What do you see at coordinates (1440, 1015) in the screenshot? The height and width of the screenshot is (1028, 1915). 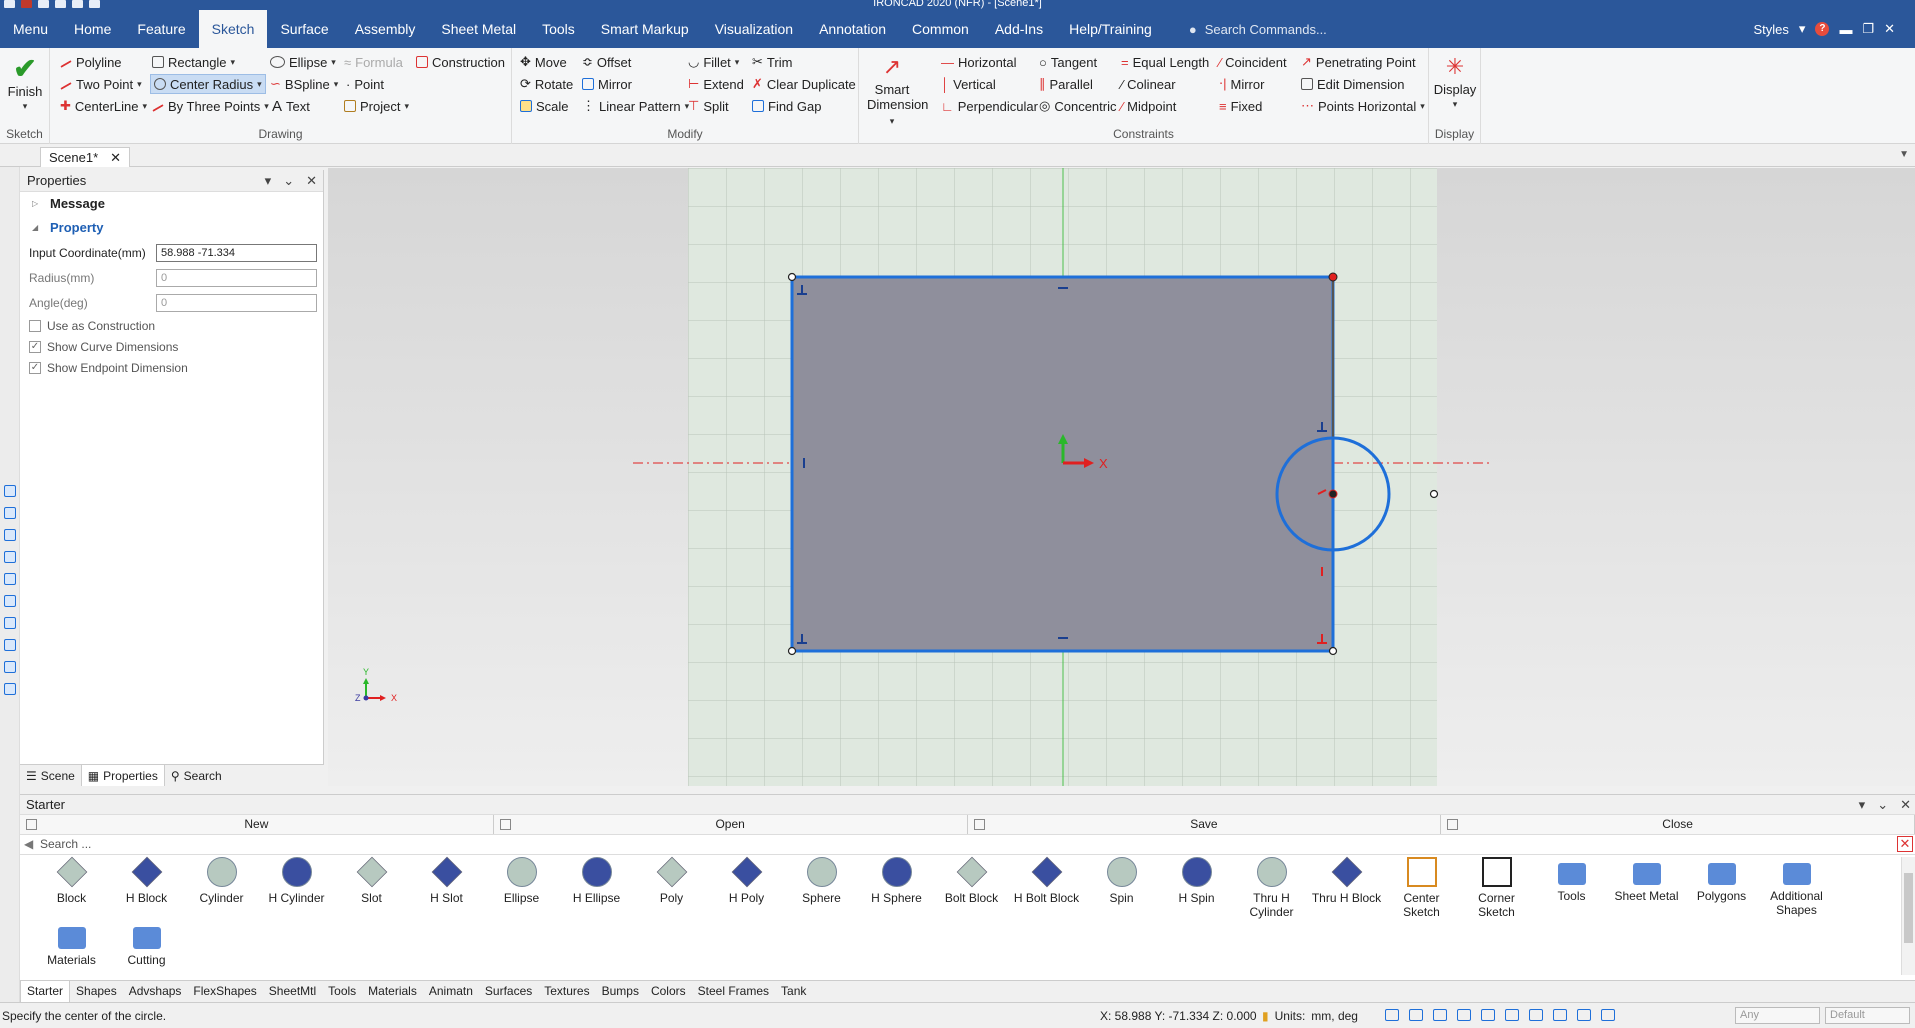 I see `folder-icon` at bounding box center [1440, 1015].